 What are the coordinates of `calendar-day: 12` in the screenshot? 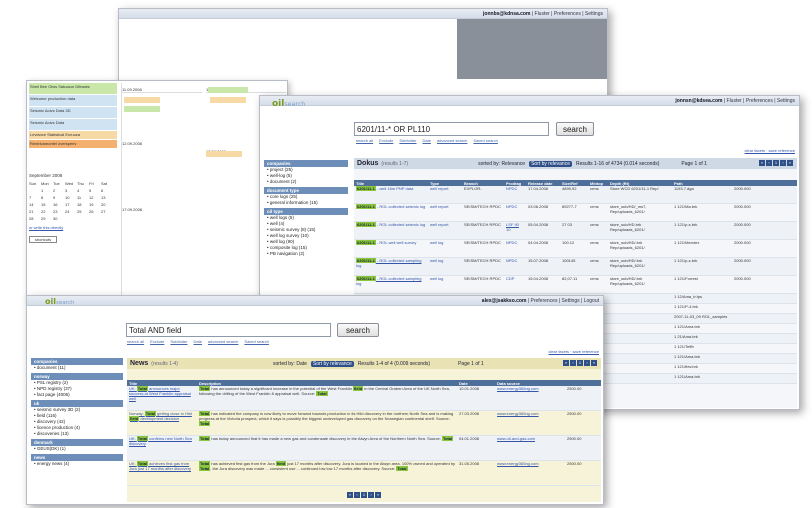 It's located at (95, 197).